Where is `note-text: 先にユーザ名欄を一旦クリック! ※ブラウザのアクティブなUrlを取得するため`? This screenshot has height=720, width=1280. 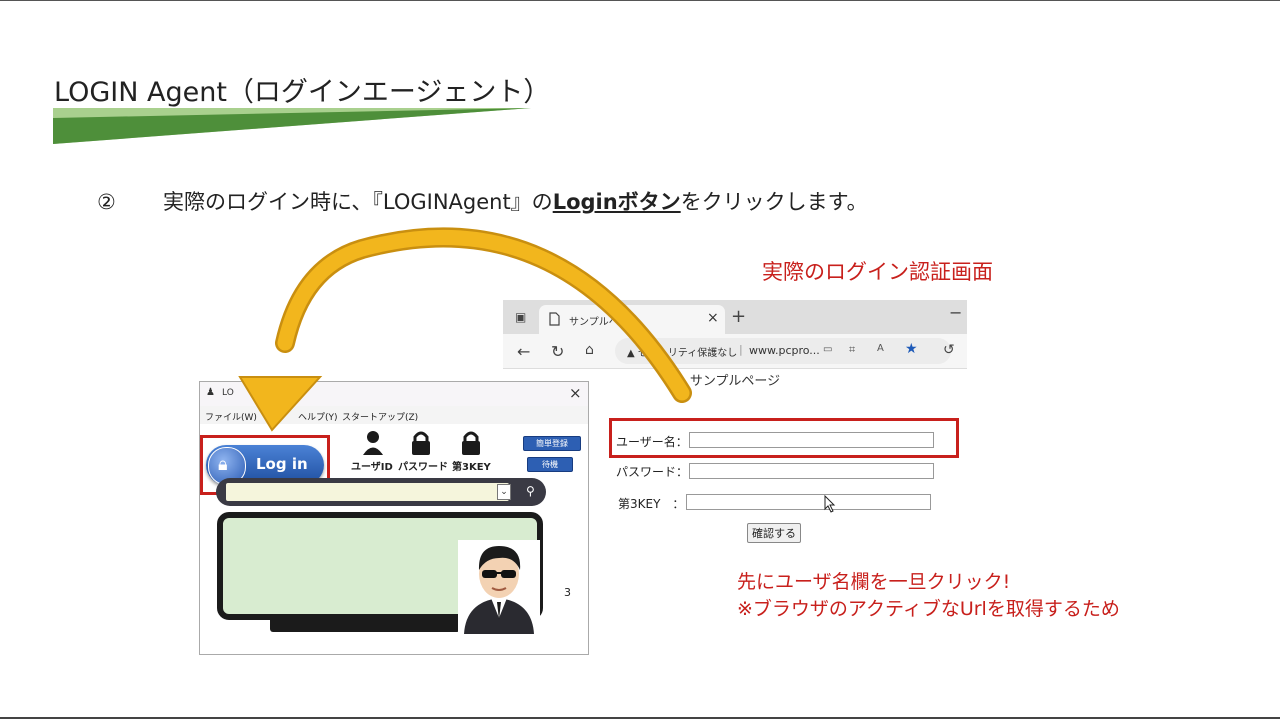
note-text: 先にユーザ名欄を一旦クリック! ※ブラウザのアクティブなUrlを取得するため is located at coordinates (928, 596).